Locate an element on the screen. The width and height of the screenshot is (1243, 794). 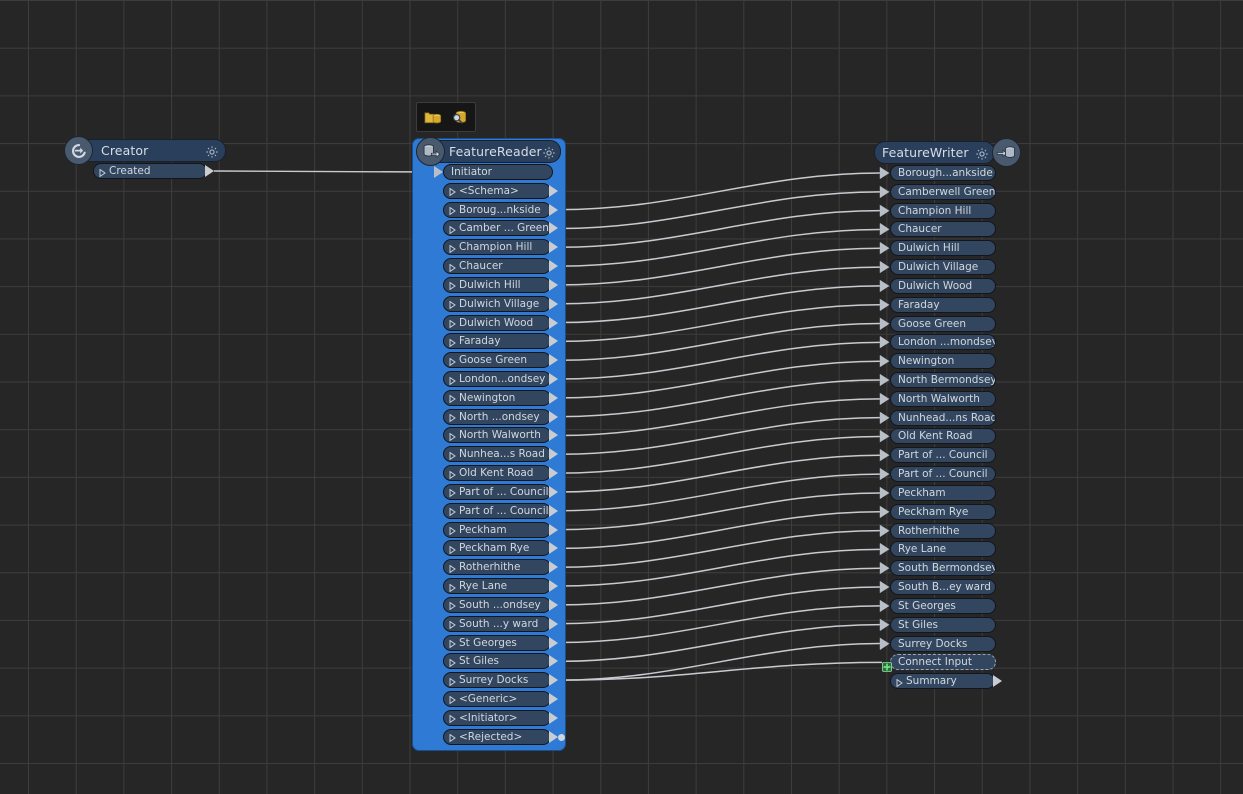
port-row-output: South ...ondsey is located at coordinates (497, 604).